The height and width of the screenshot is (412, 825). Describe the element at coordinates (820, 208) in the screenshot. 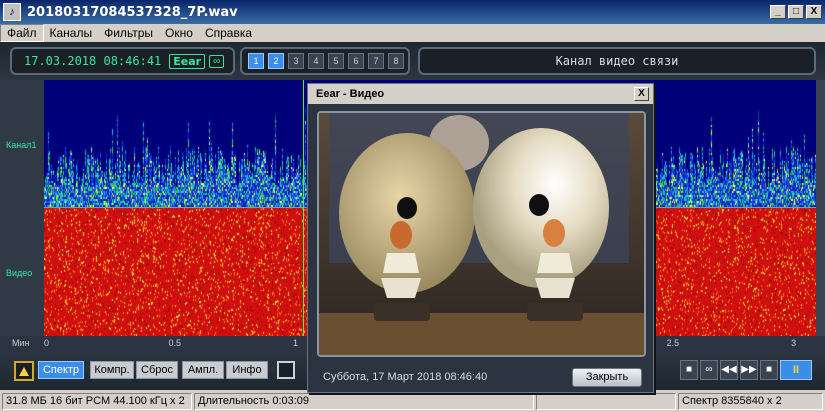

I see `vertical-scrollbar` at that location.